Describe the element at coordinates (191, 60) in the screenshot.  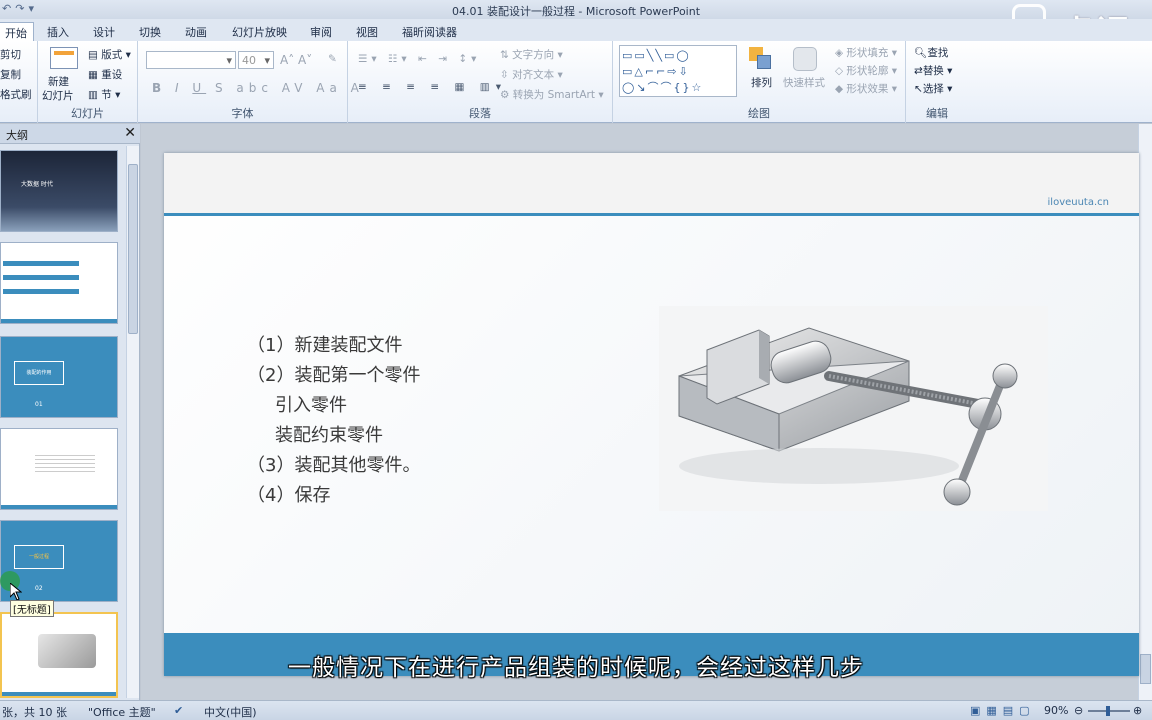
I see `font-name-box: ▾` at that location.